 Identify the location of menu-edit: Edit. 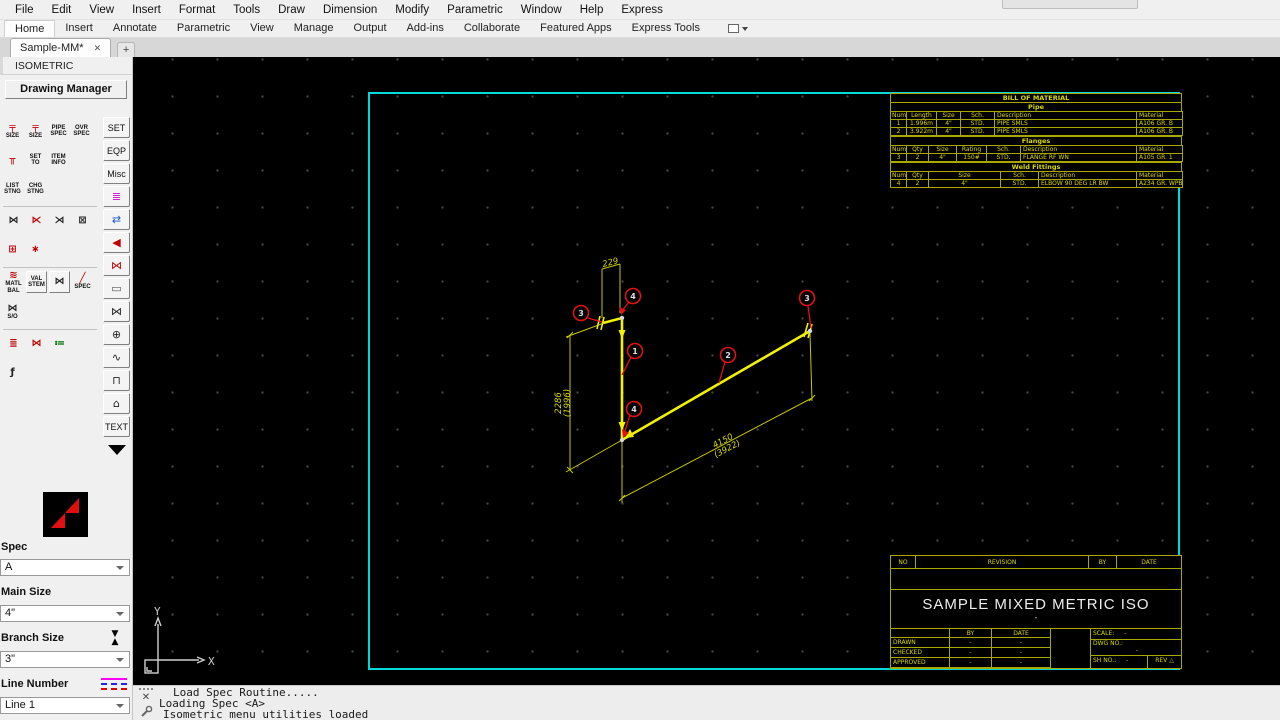
(62, 10).